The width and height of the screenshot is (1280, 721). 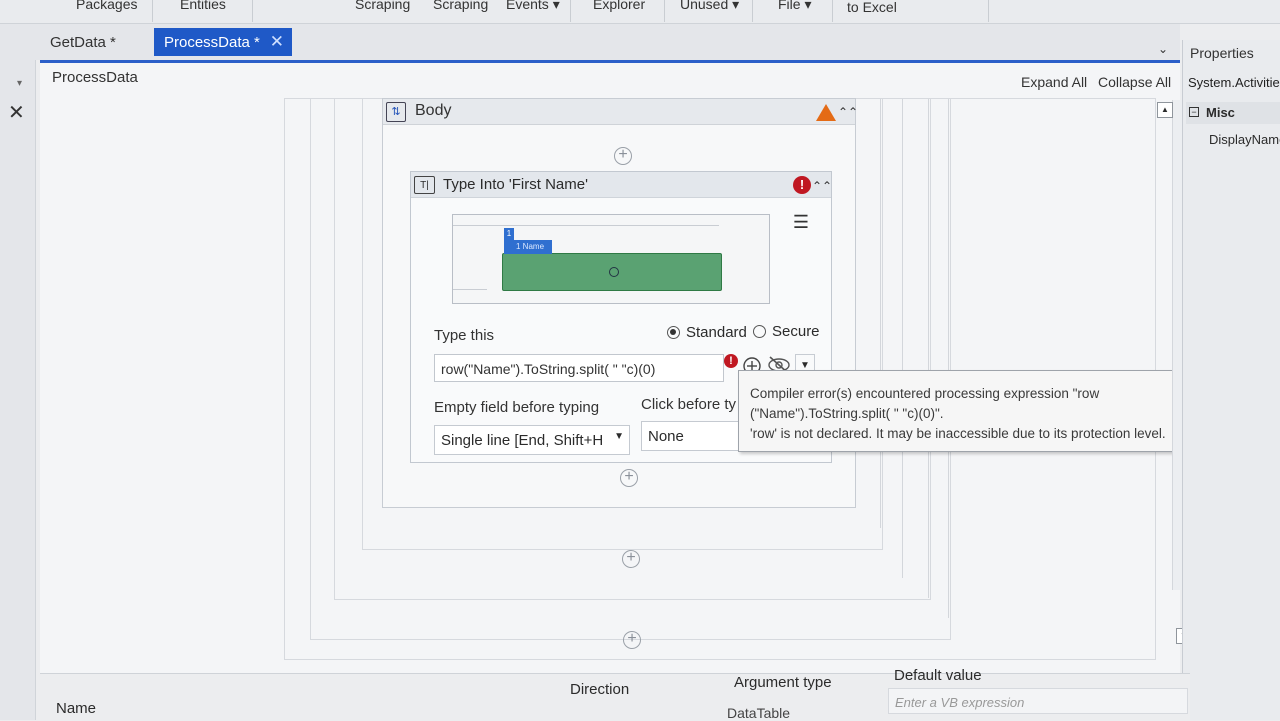 What do you see at coordinates (1038, 701) in the screenshot?
I see `default-value-input: Enter a VB expression` at bounding box center [1038, 701].